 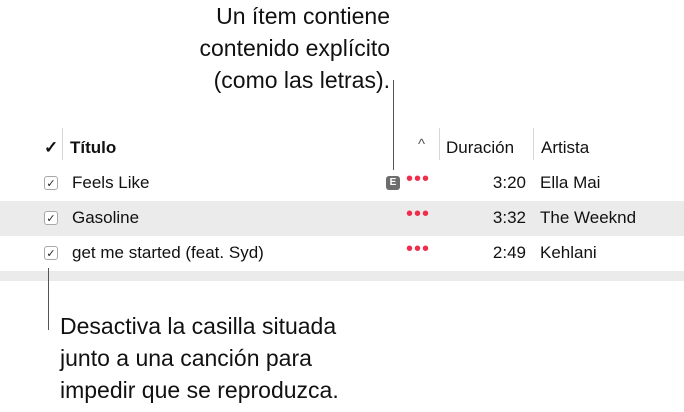 I want to click on callout-checkbox-line-3: impedir que se reproduzca., so click(x=199, y=390).